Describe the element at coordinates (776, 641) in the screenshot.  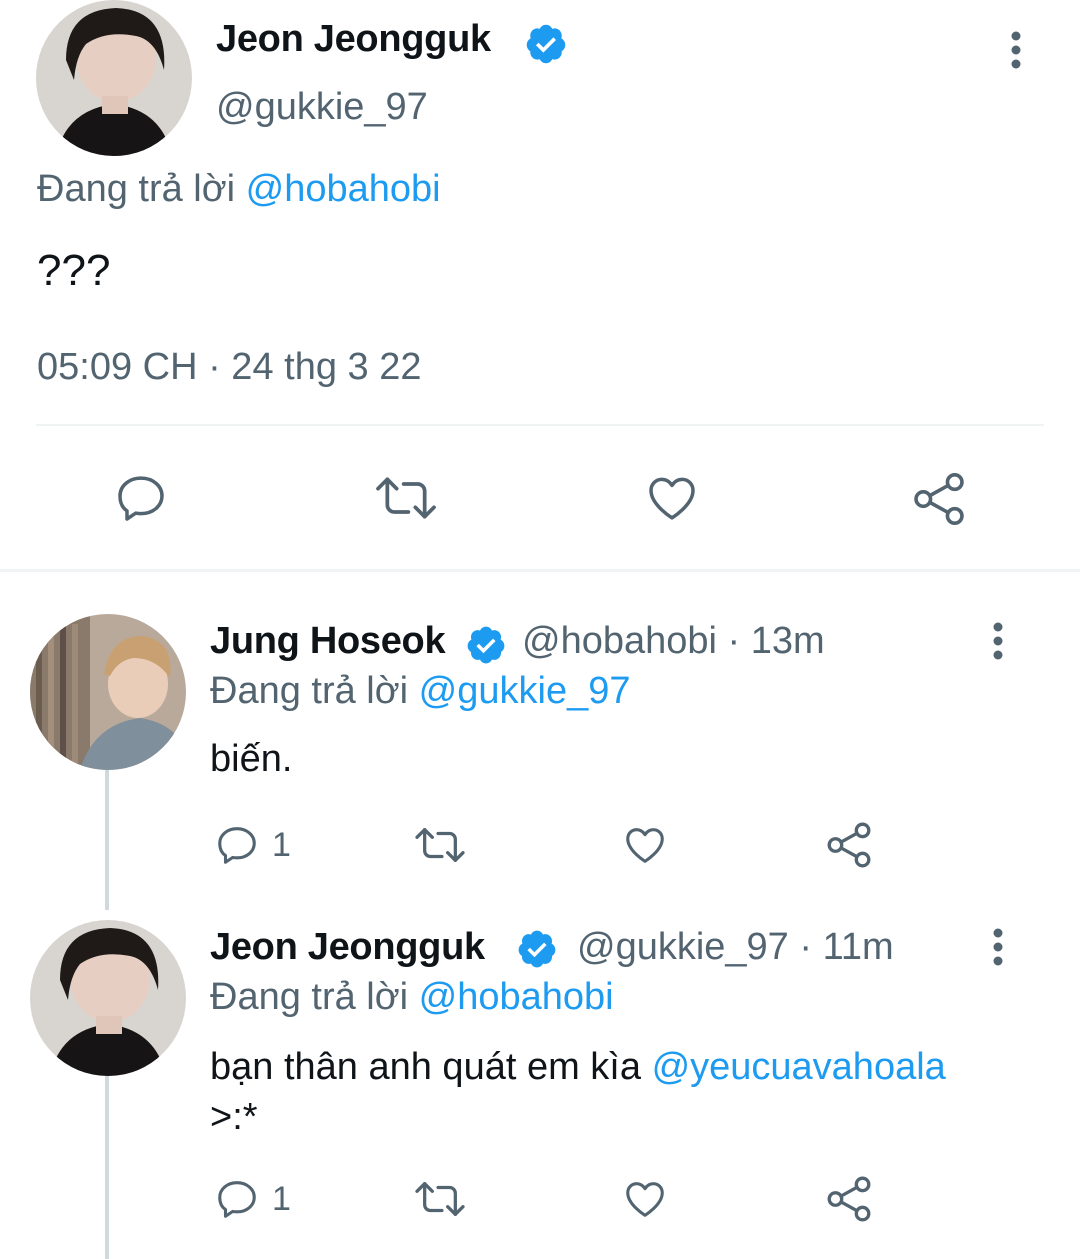
I see `reply-time: · 13m` at that location.